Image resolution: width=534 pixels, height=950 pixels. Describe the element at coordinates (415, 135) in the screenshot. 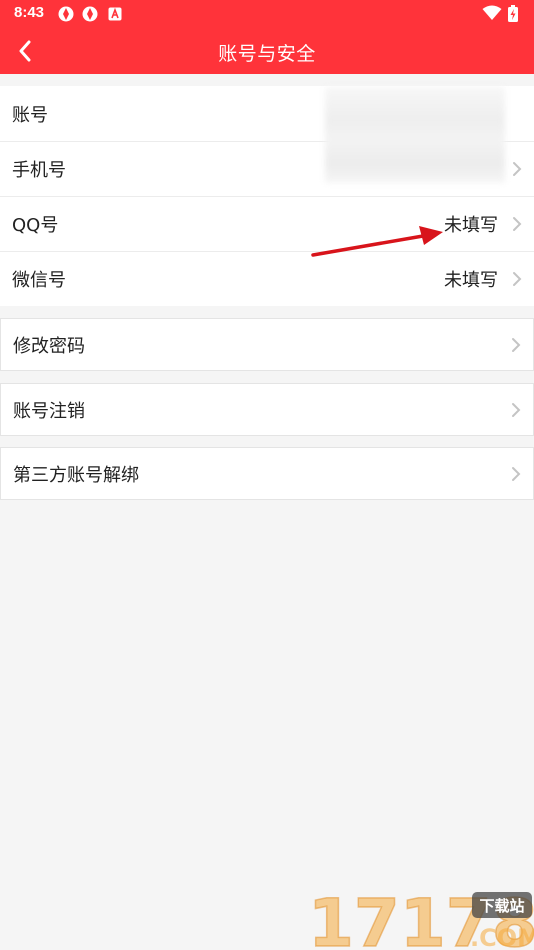

I see `redacted-account-info` at that location.